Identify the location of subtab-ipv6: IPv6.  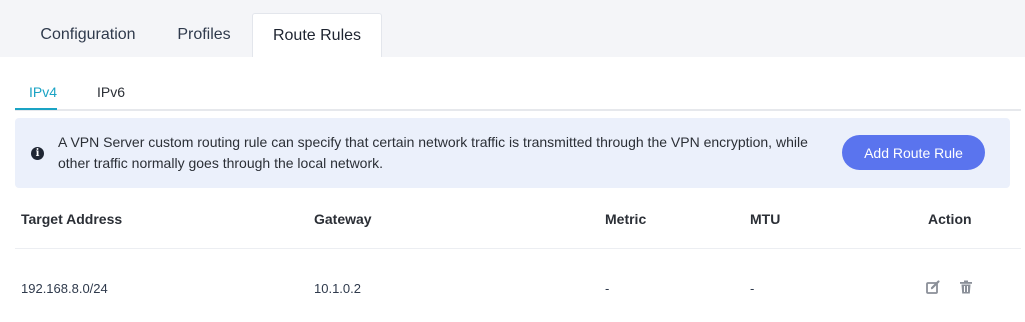
(111, 92).